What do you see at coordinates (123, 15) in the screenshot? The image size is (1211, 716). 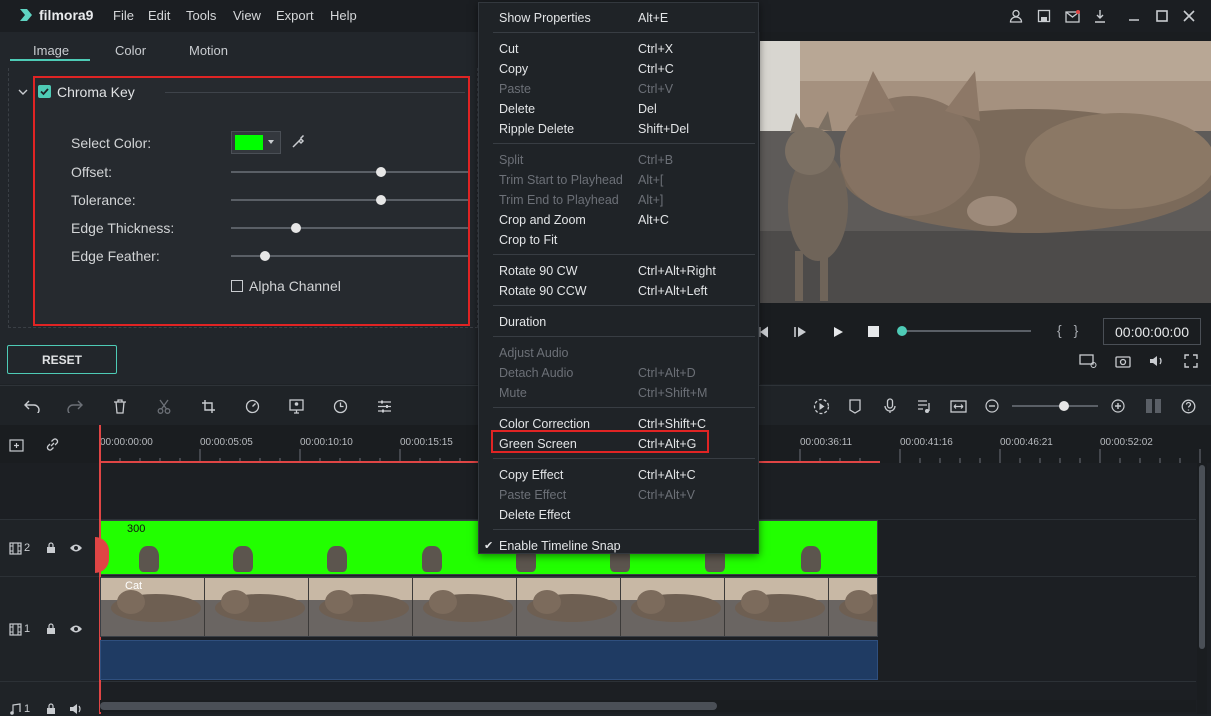 I see `menu-file: File` at bounding box center [123, 15].